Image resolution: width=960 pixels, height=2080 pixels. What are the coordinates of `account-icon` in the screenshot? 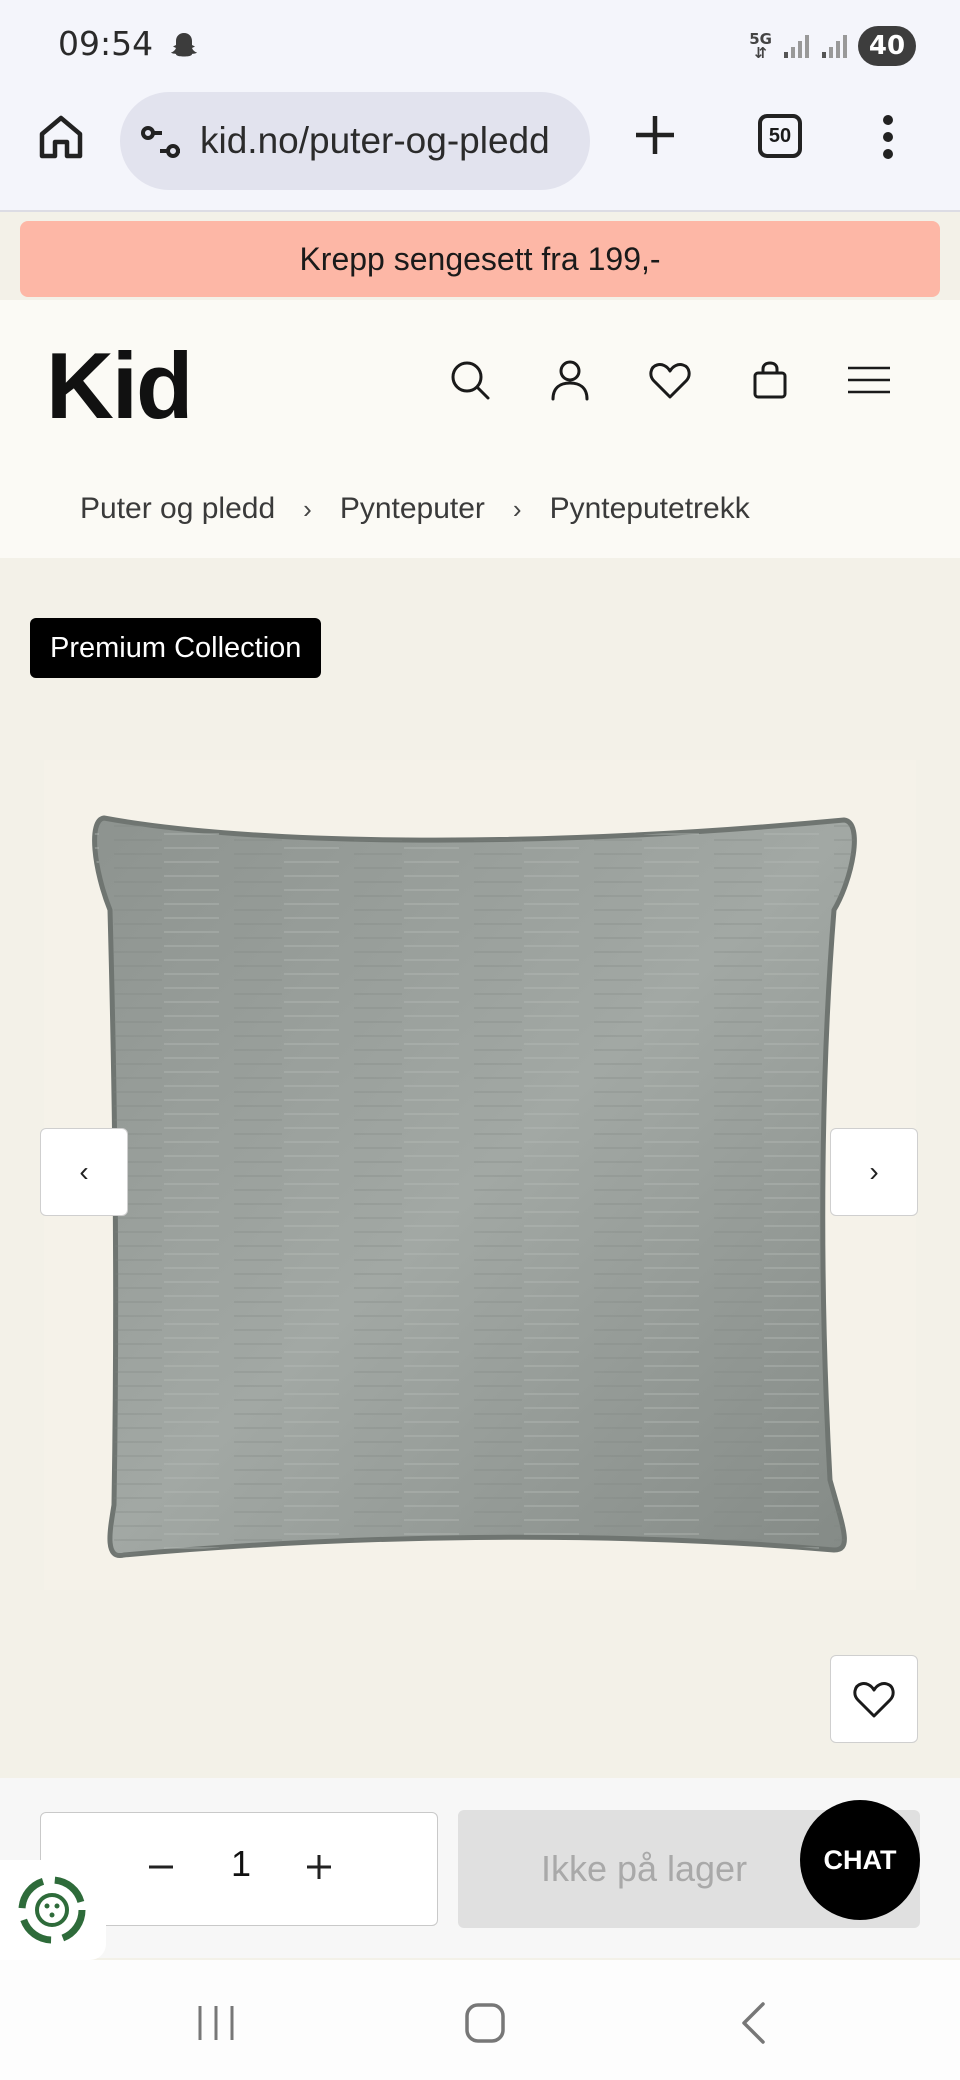 It's located at (570, 380).